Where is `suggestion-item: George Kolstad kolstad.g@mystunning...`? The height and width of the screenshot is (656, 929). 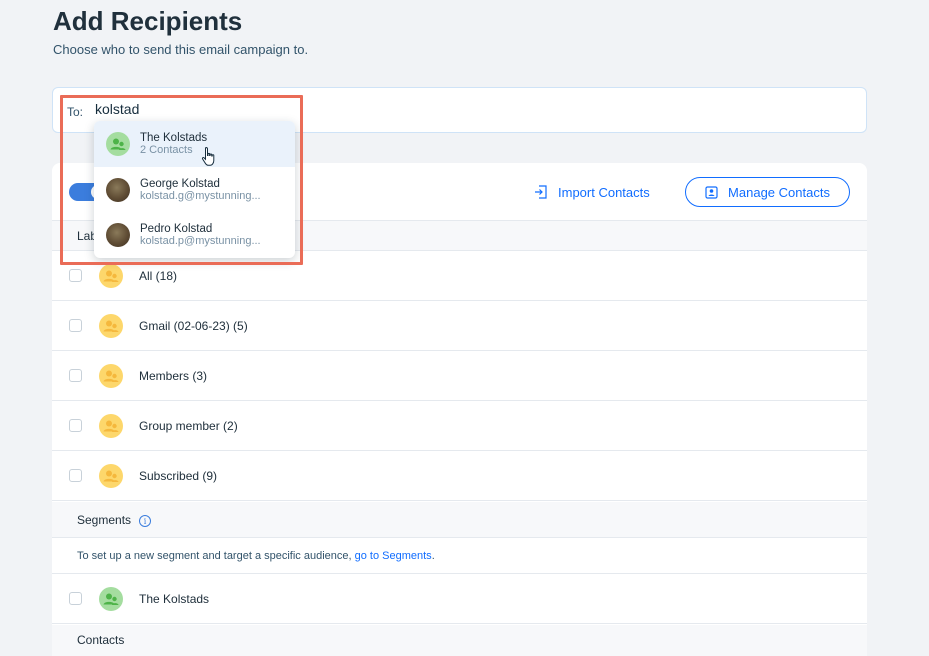 suggestion-item: George Kolstad kolstad.g@mystunning... is located at coordinates (194, 190).